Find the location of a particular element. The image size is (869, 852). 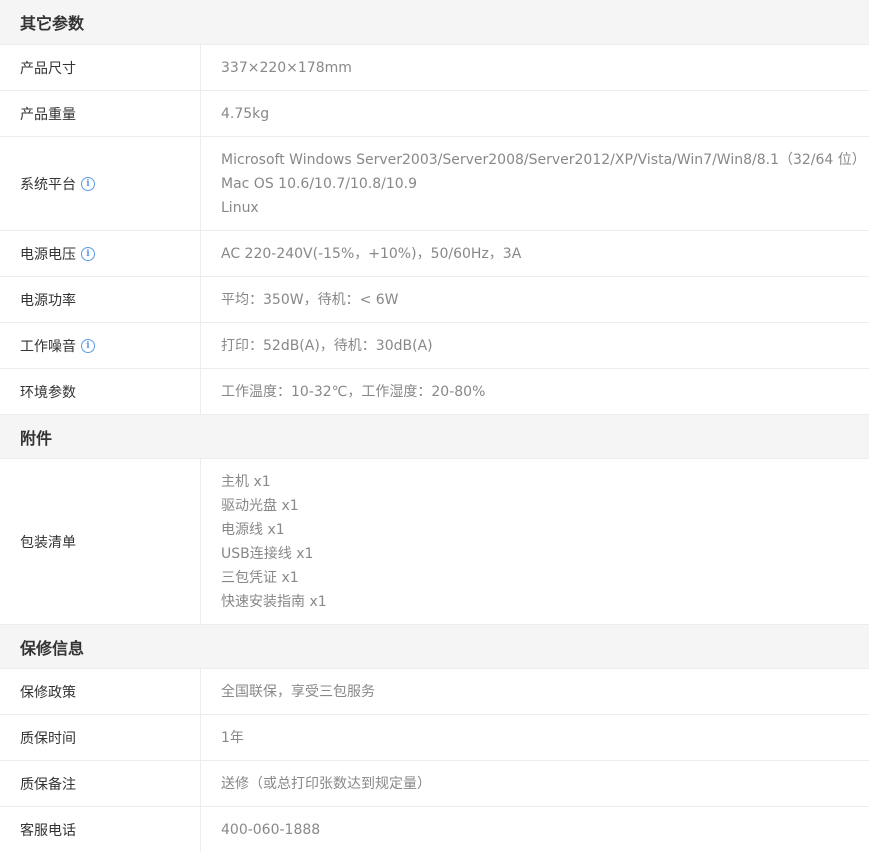

spec-label-text: 工作噪音 is located at coordinates (48, 346).